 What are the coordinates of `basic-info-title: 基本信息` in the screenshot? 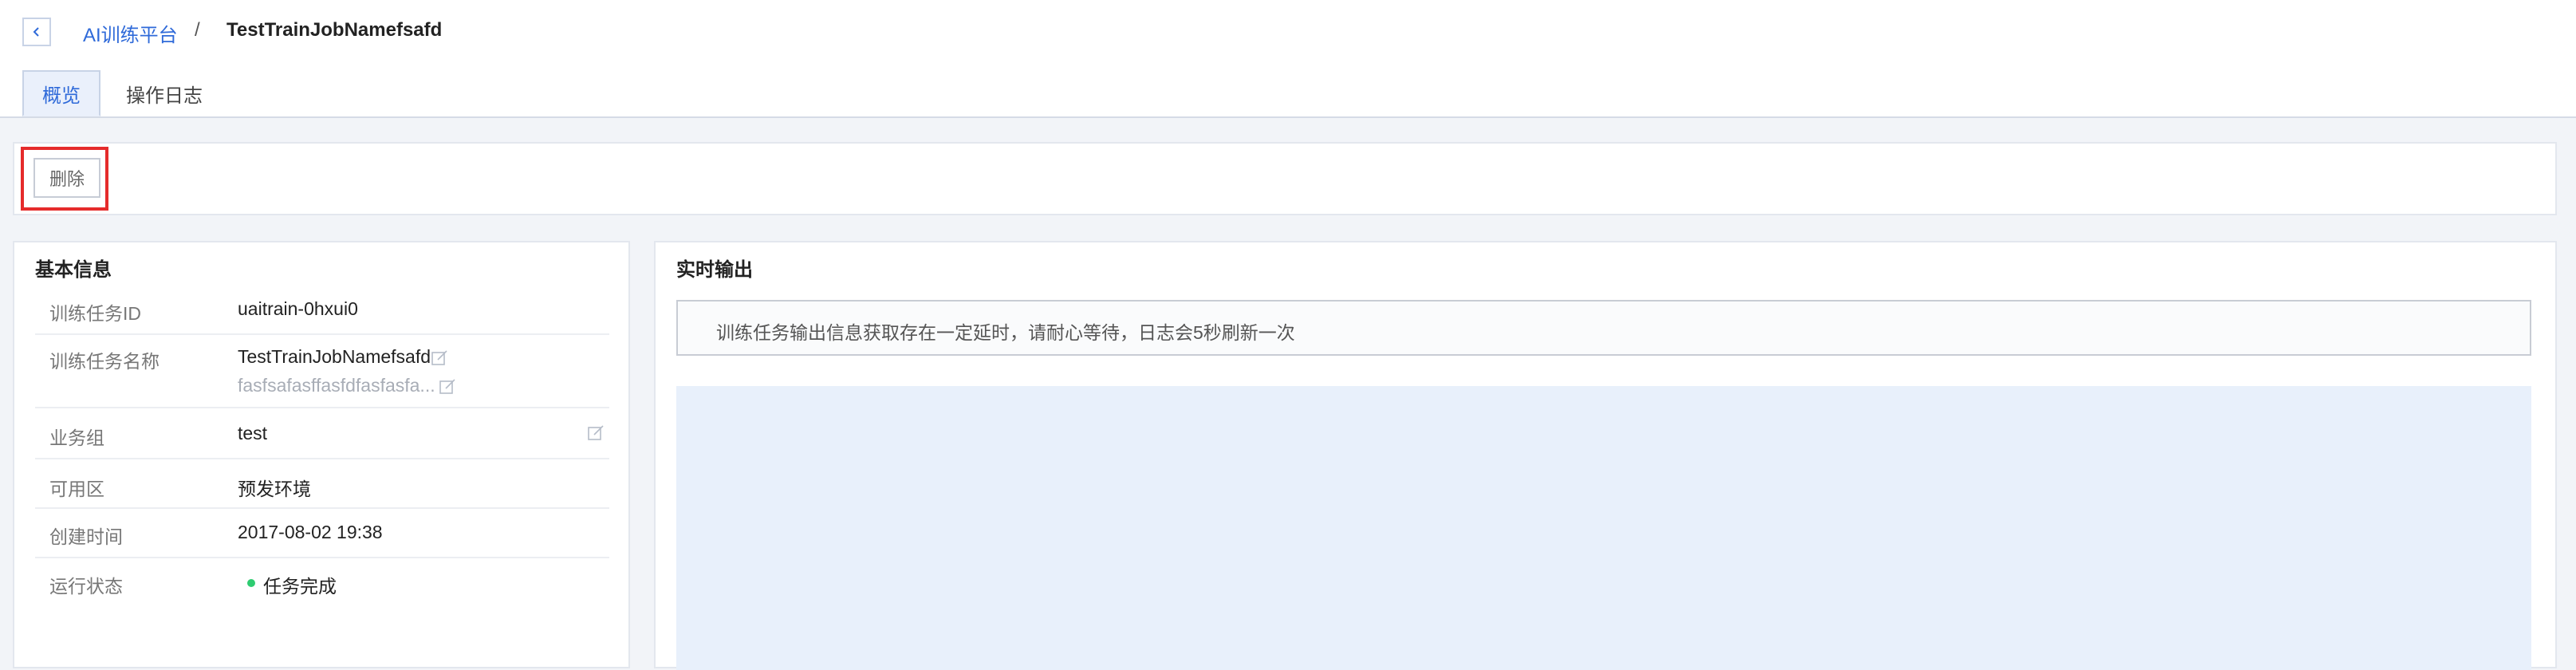 It's located at (73, 270).